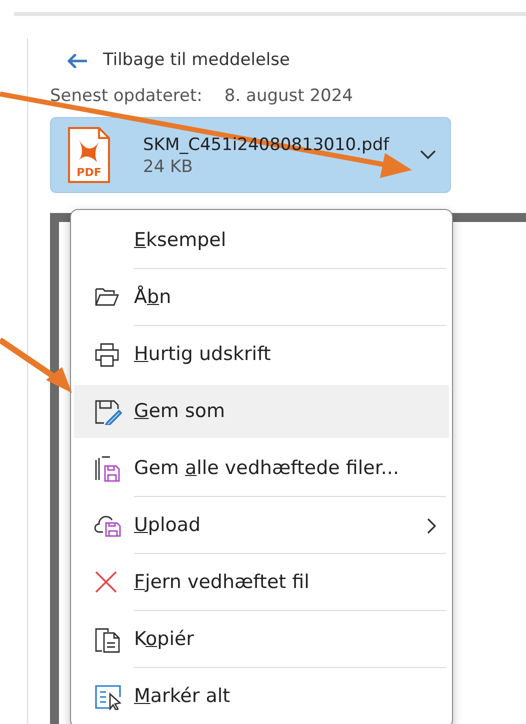 The image size is (526, 724). Describe the element at coordinates (77, 61) in the screenshot. I see `back-arrow-icon` at that location.